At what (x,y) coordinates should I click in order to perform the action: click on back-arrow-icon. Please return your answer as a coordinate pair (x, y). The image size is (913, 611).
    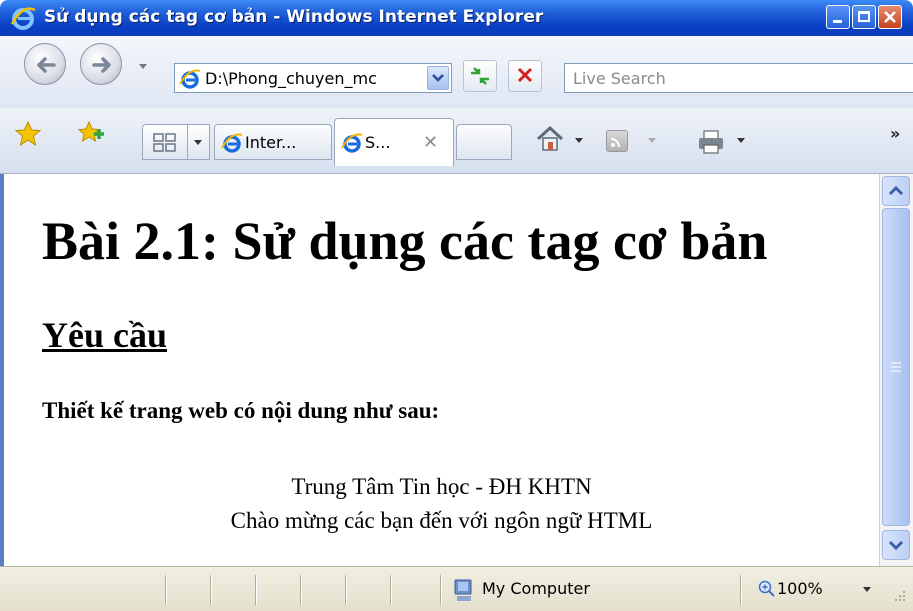
    Looking at the image, I should click on (46, 65).